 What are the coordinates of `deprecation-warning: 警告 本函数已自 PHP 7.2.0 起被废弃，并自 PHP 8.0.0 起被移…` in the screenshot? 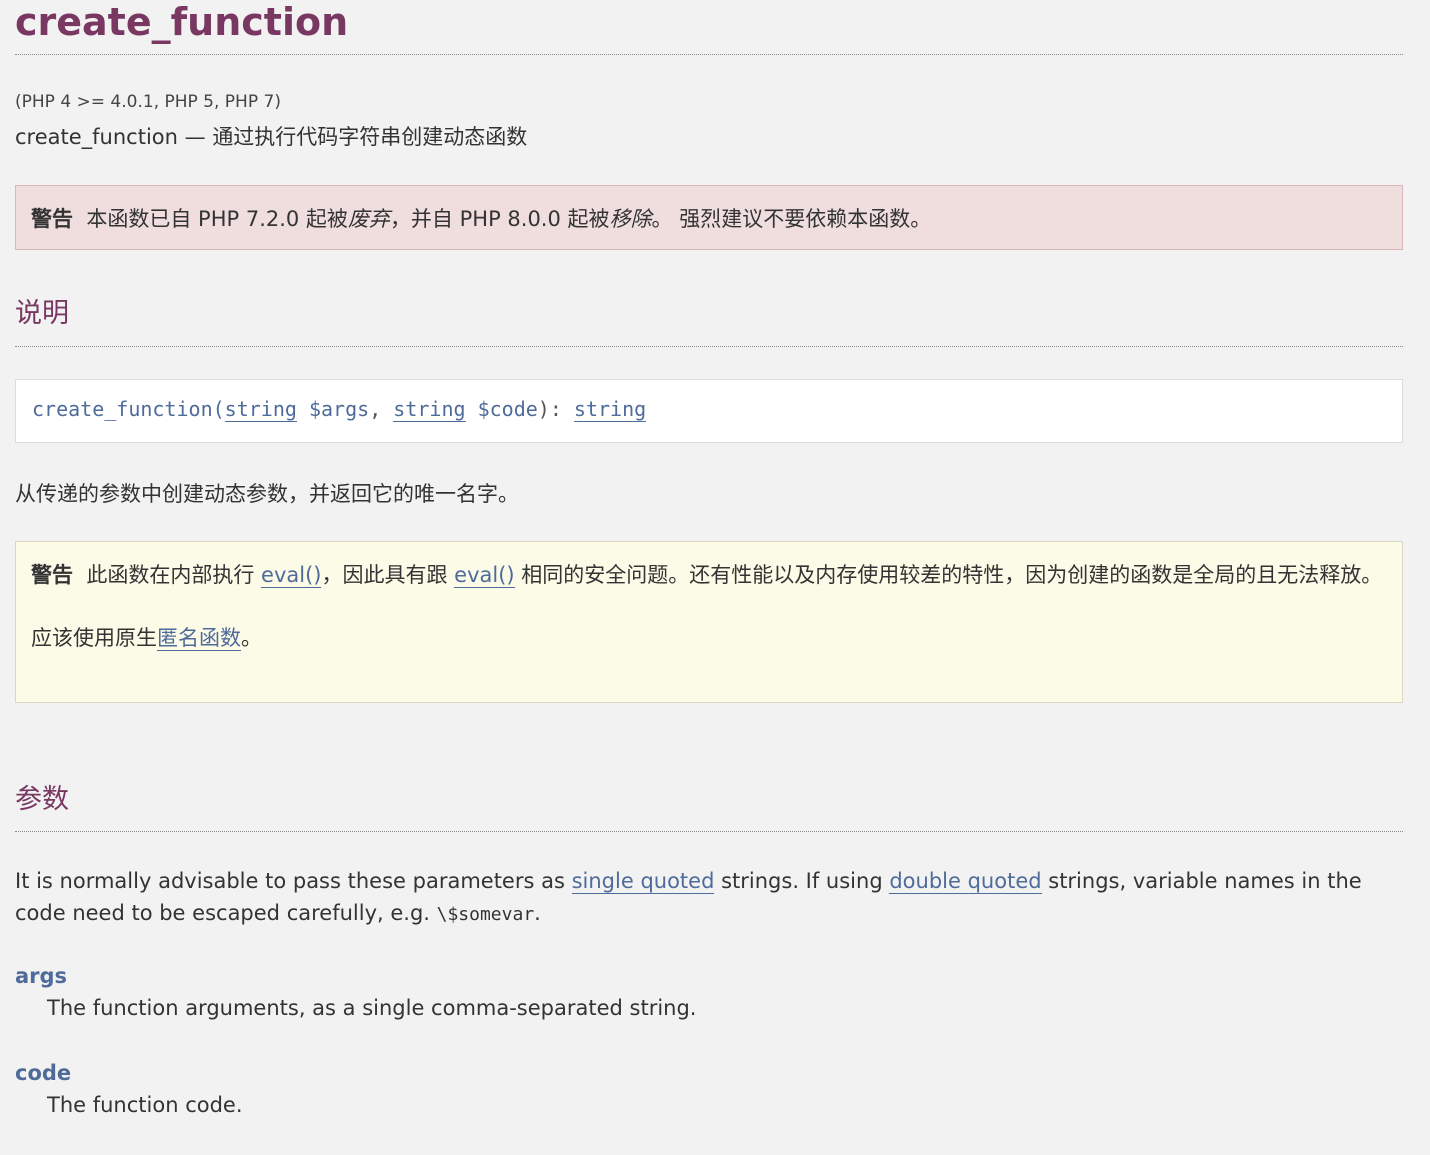 It's located at (709, 217).